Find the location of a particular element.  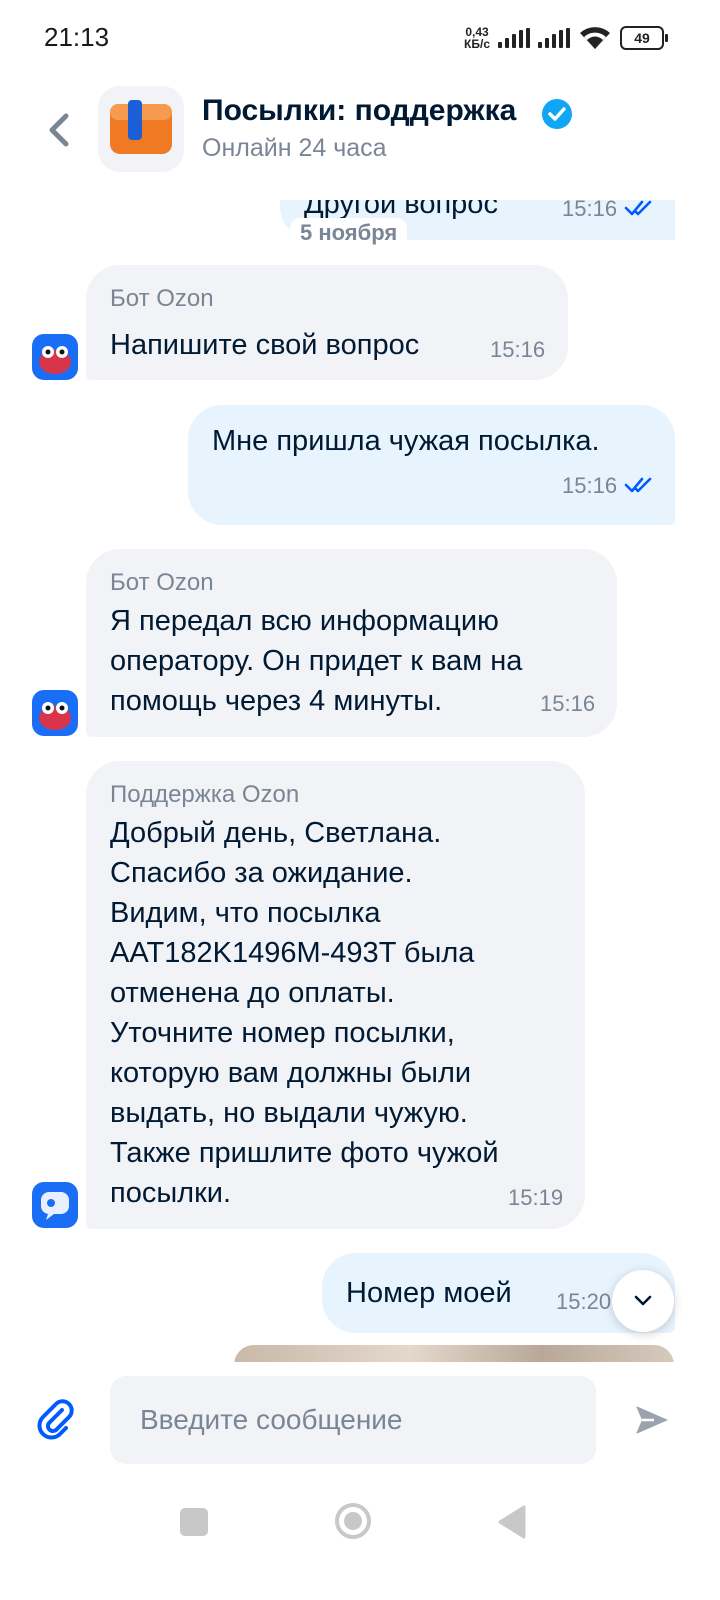

message-sender: Поддержка Ozon is located at coordinates (205, 794).